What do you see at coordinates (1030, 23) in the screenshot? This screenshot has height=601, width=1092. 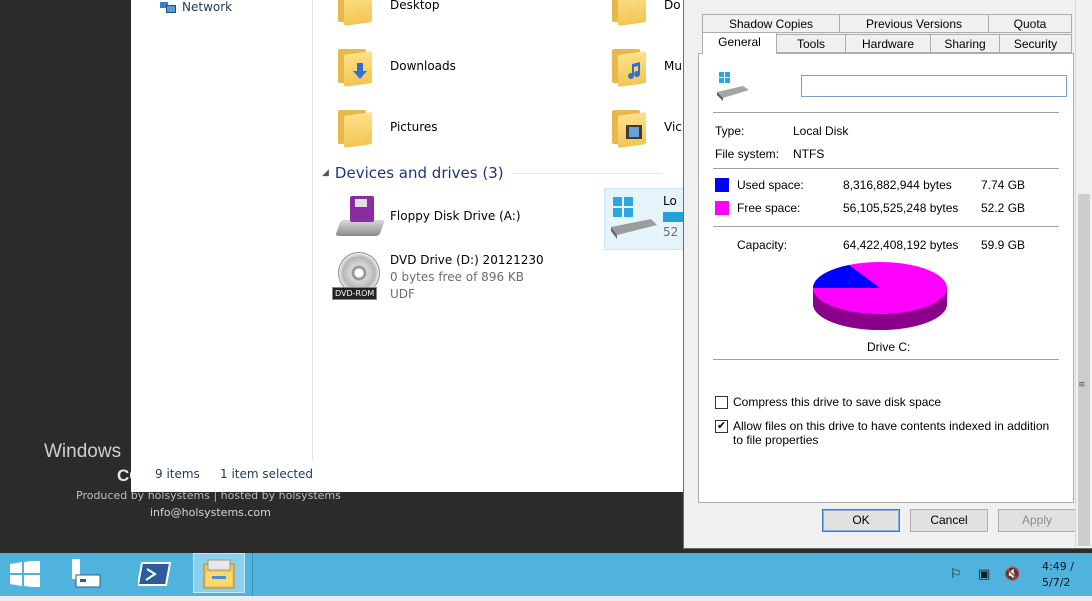 I see `tab-quota: Quota` at bounding box center [1030, 23].